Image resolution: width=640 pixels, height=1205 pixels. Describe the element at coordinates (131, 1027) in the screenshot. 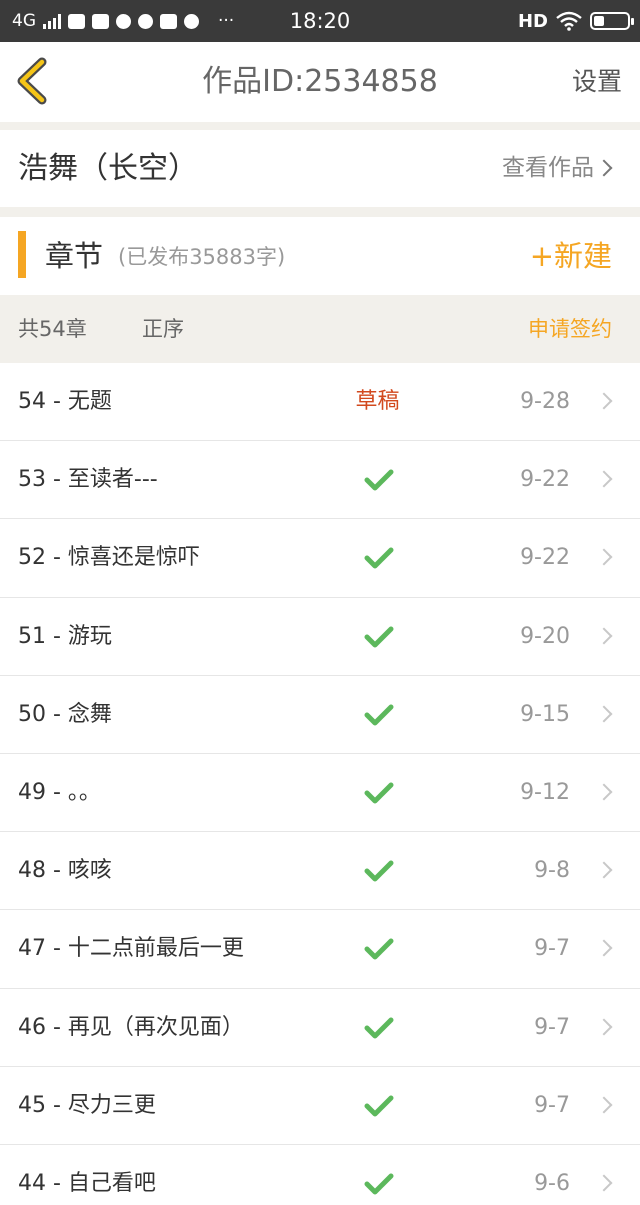

I see `chapter-title: 46 - 再见（再次见面）` at that location.